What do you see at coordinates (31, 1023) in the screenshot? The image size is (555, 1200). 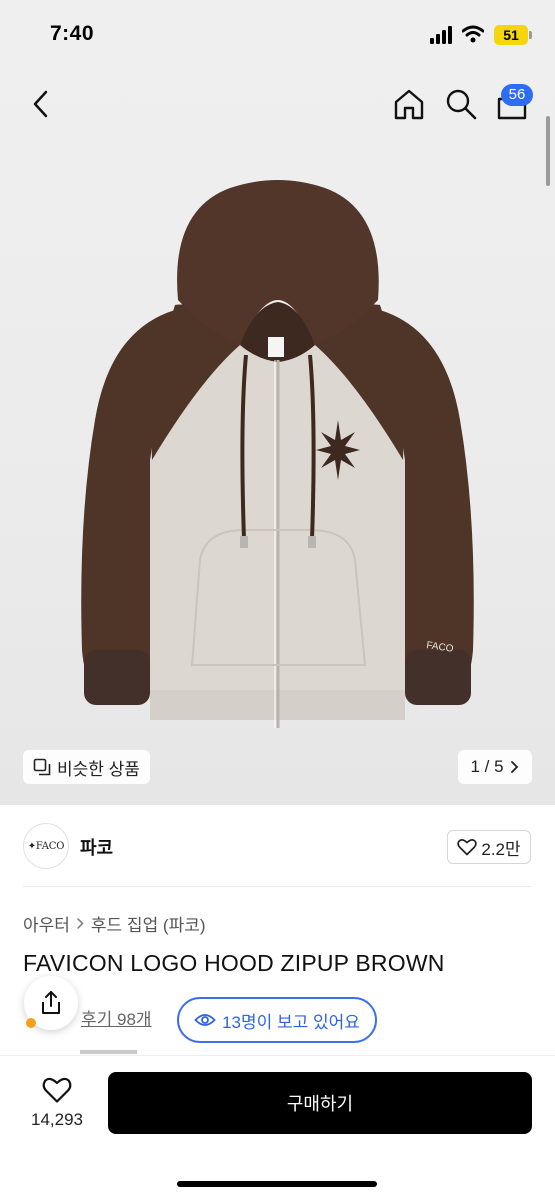 I see `rating-star-icon` at bounding box center [31, 1023].